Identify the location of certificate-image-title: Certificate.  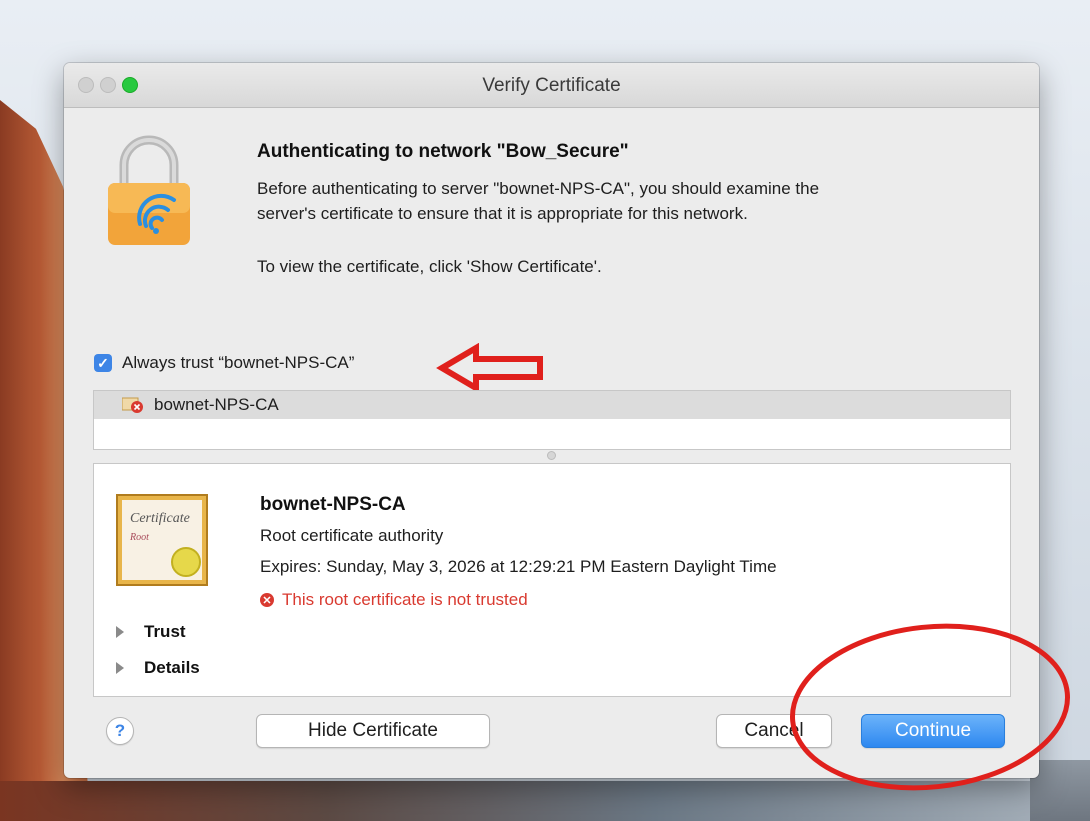
(160, 518).